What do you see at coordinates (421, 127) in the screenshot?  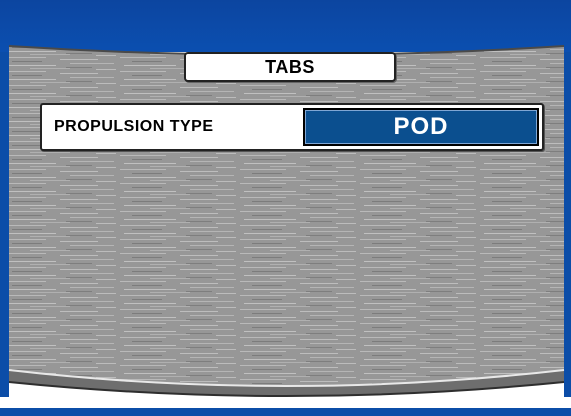 I see `propulsion-type-value-button: POD` at bounding box center [421, 127].